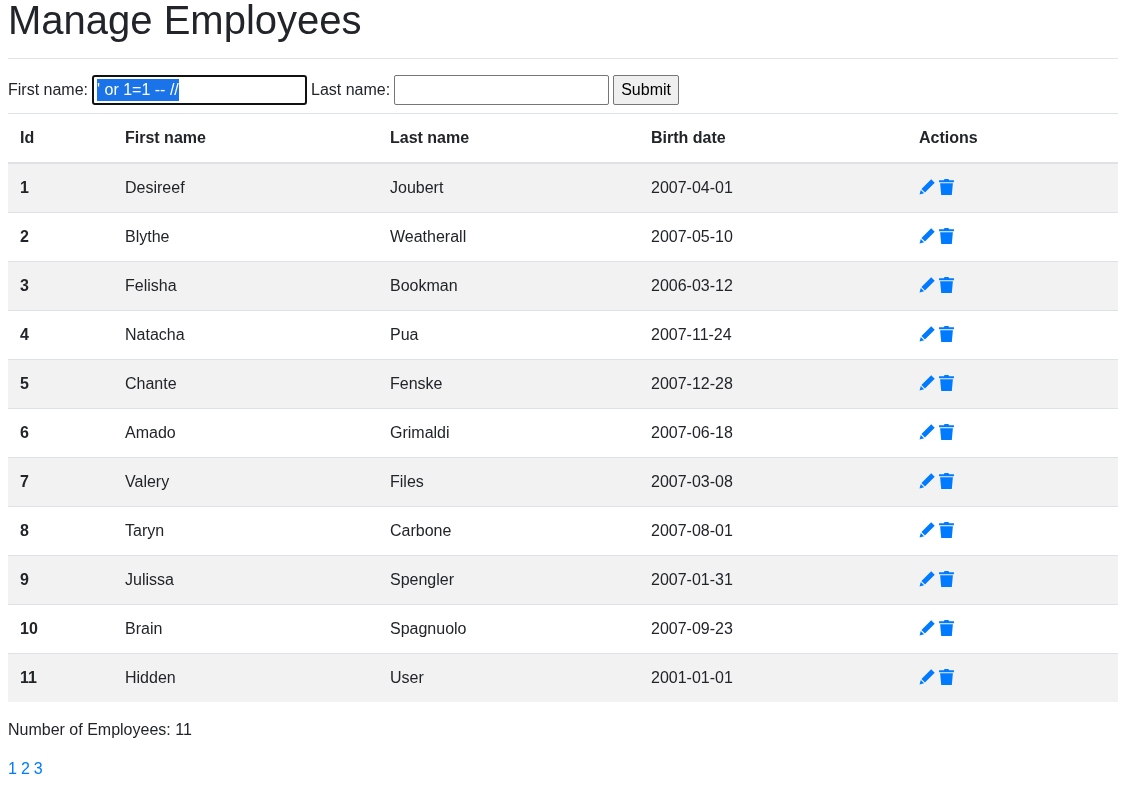 The width and height of the screenshot is (1123, 787). I want to click on table-cell: 2007-12-28, so click(773, 384).